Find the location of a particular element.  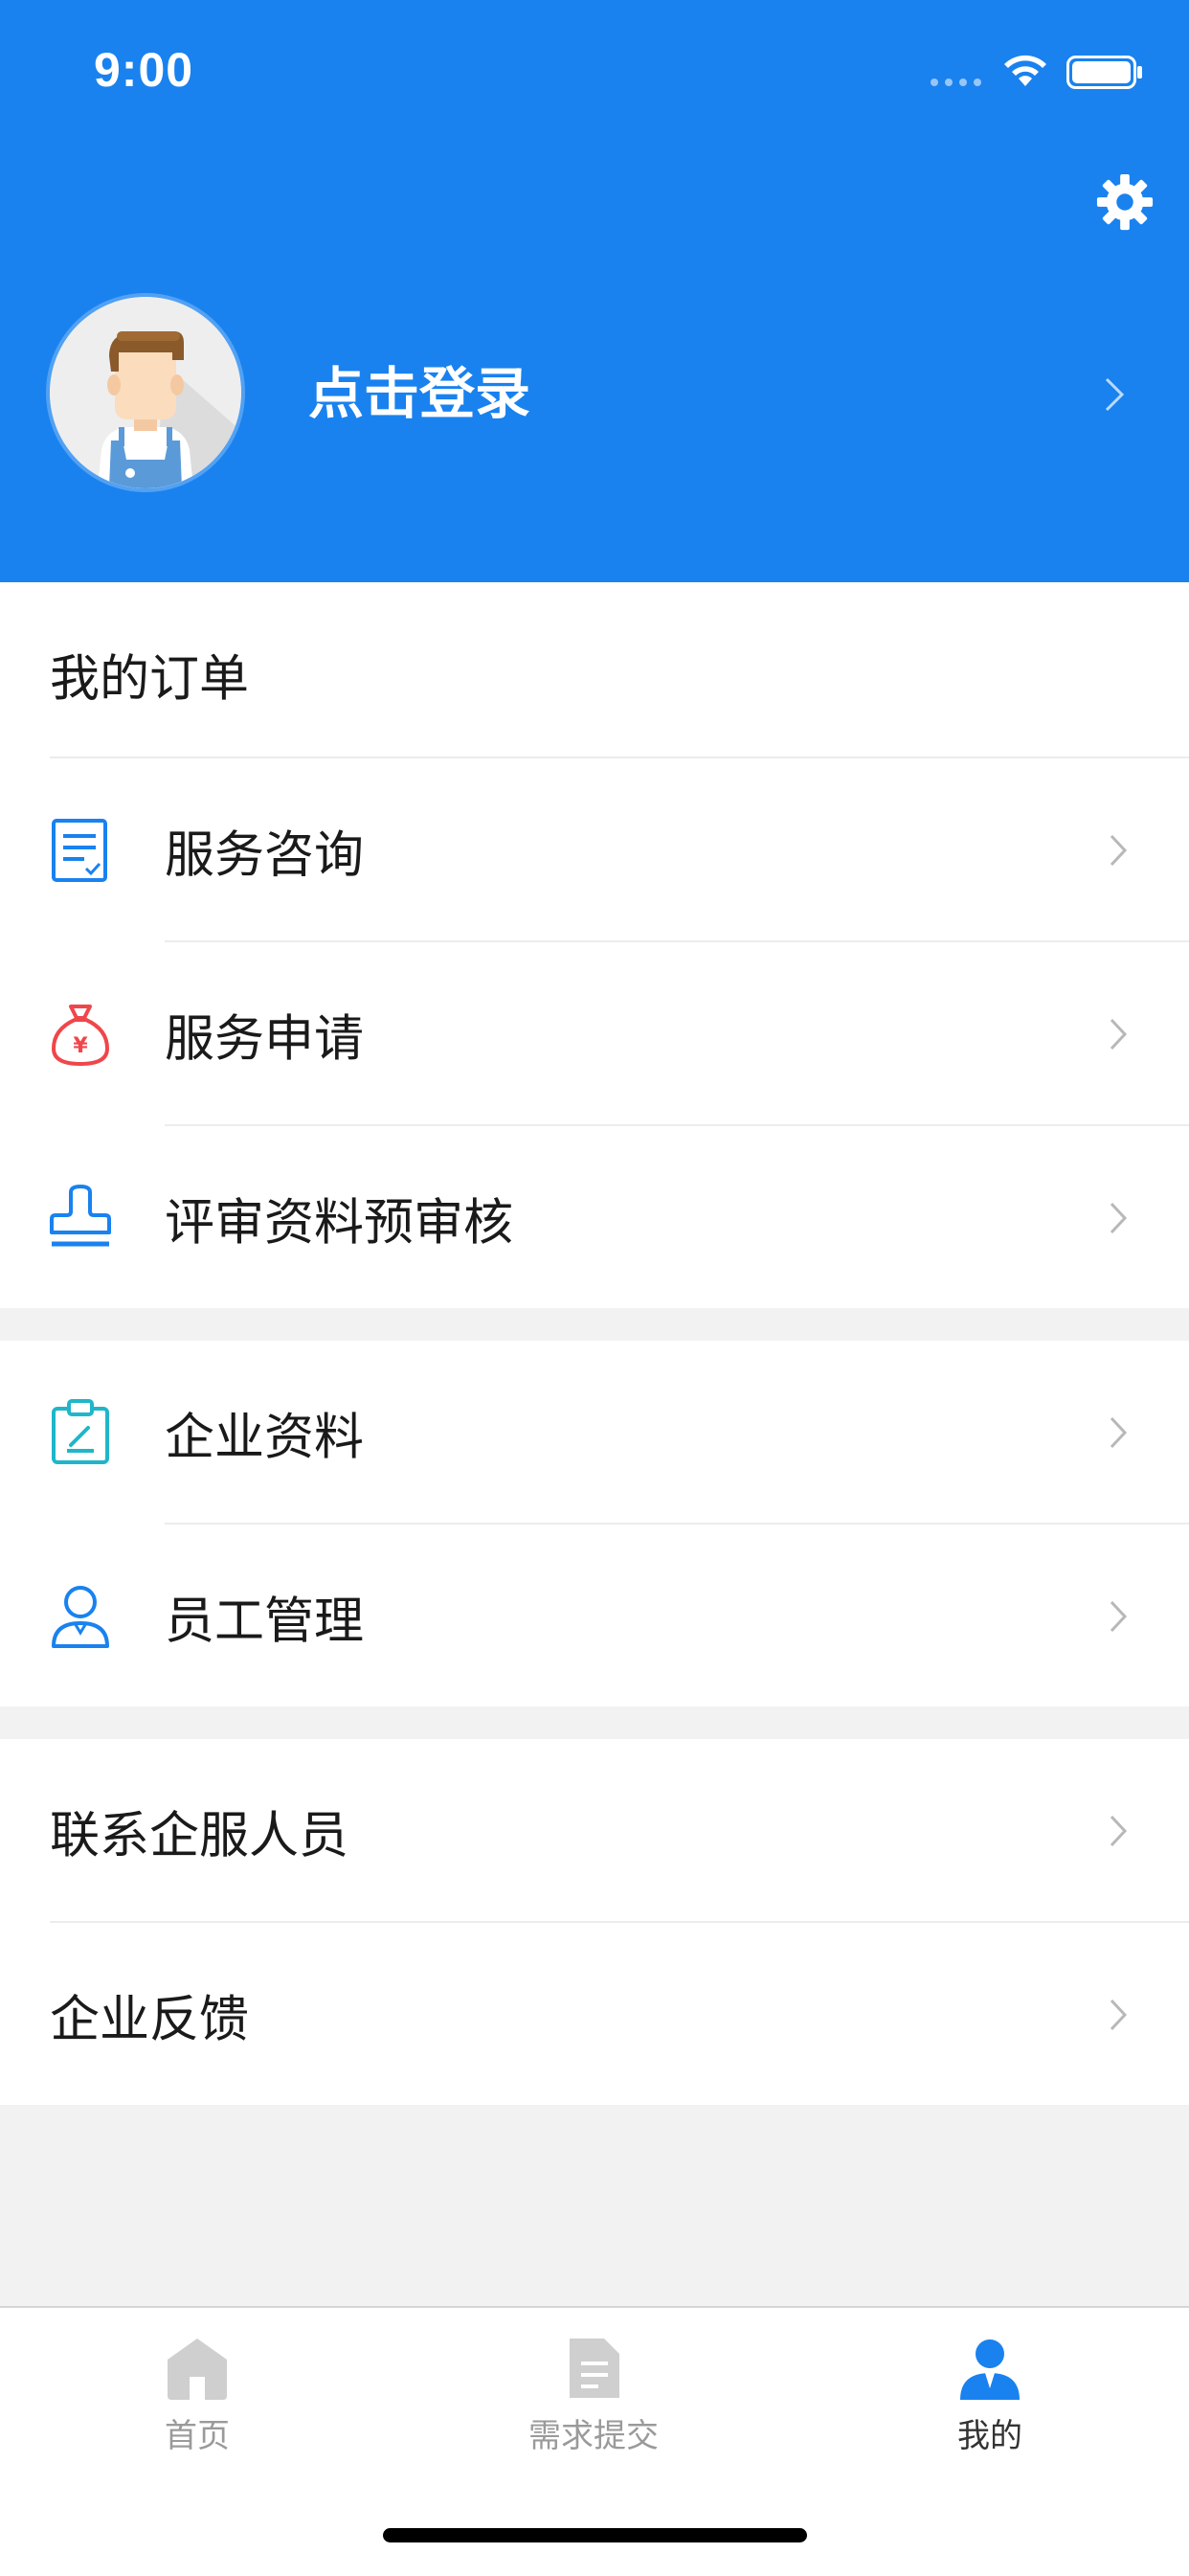

tab-label: 需求提交 is located at coordinates (593, 2436).